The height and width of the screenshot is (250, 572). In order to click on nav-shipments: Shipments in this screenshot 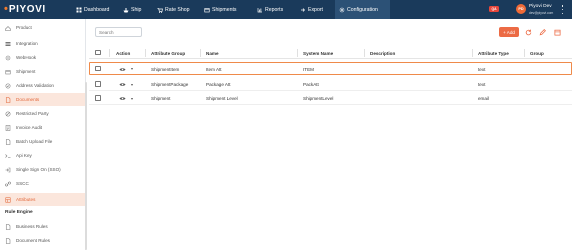, I will do `click(220, 9)`.